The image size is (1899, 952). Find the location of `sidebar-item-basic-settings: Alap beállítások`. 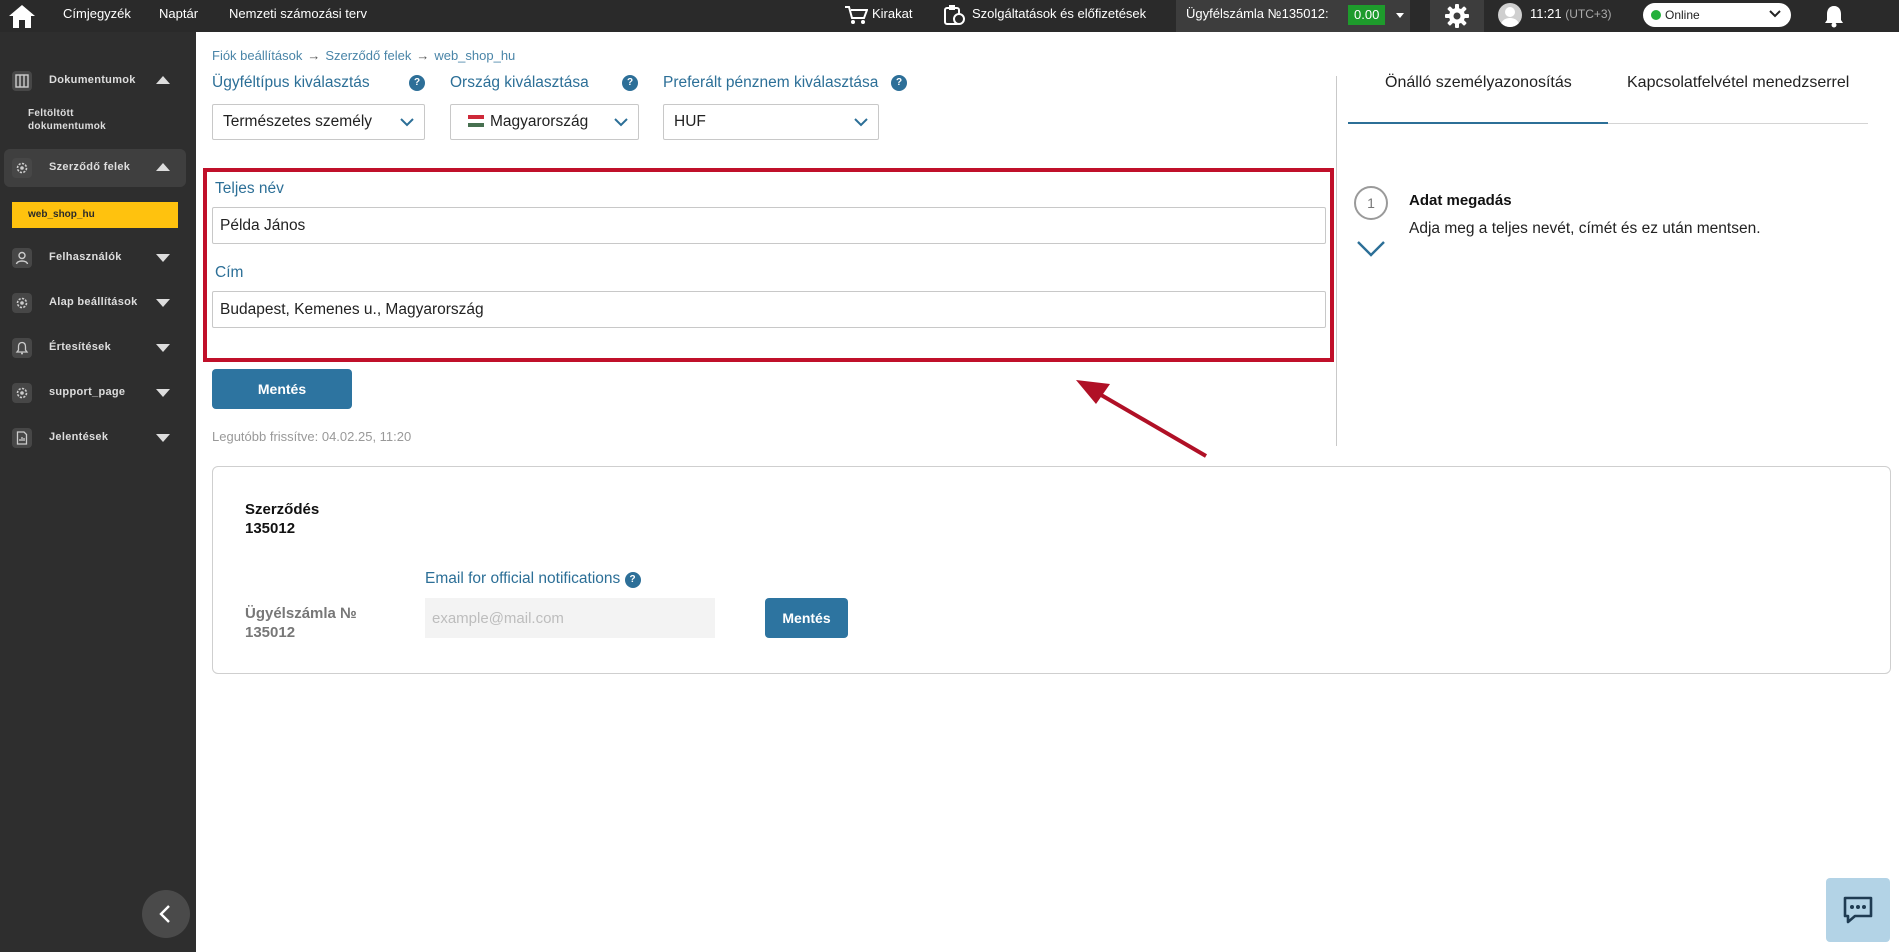

sidebar-item-basic-settings: Alap beállítások is located at coordinates (95, 303).